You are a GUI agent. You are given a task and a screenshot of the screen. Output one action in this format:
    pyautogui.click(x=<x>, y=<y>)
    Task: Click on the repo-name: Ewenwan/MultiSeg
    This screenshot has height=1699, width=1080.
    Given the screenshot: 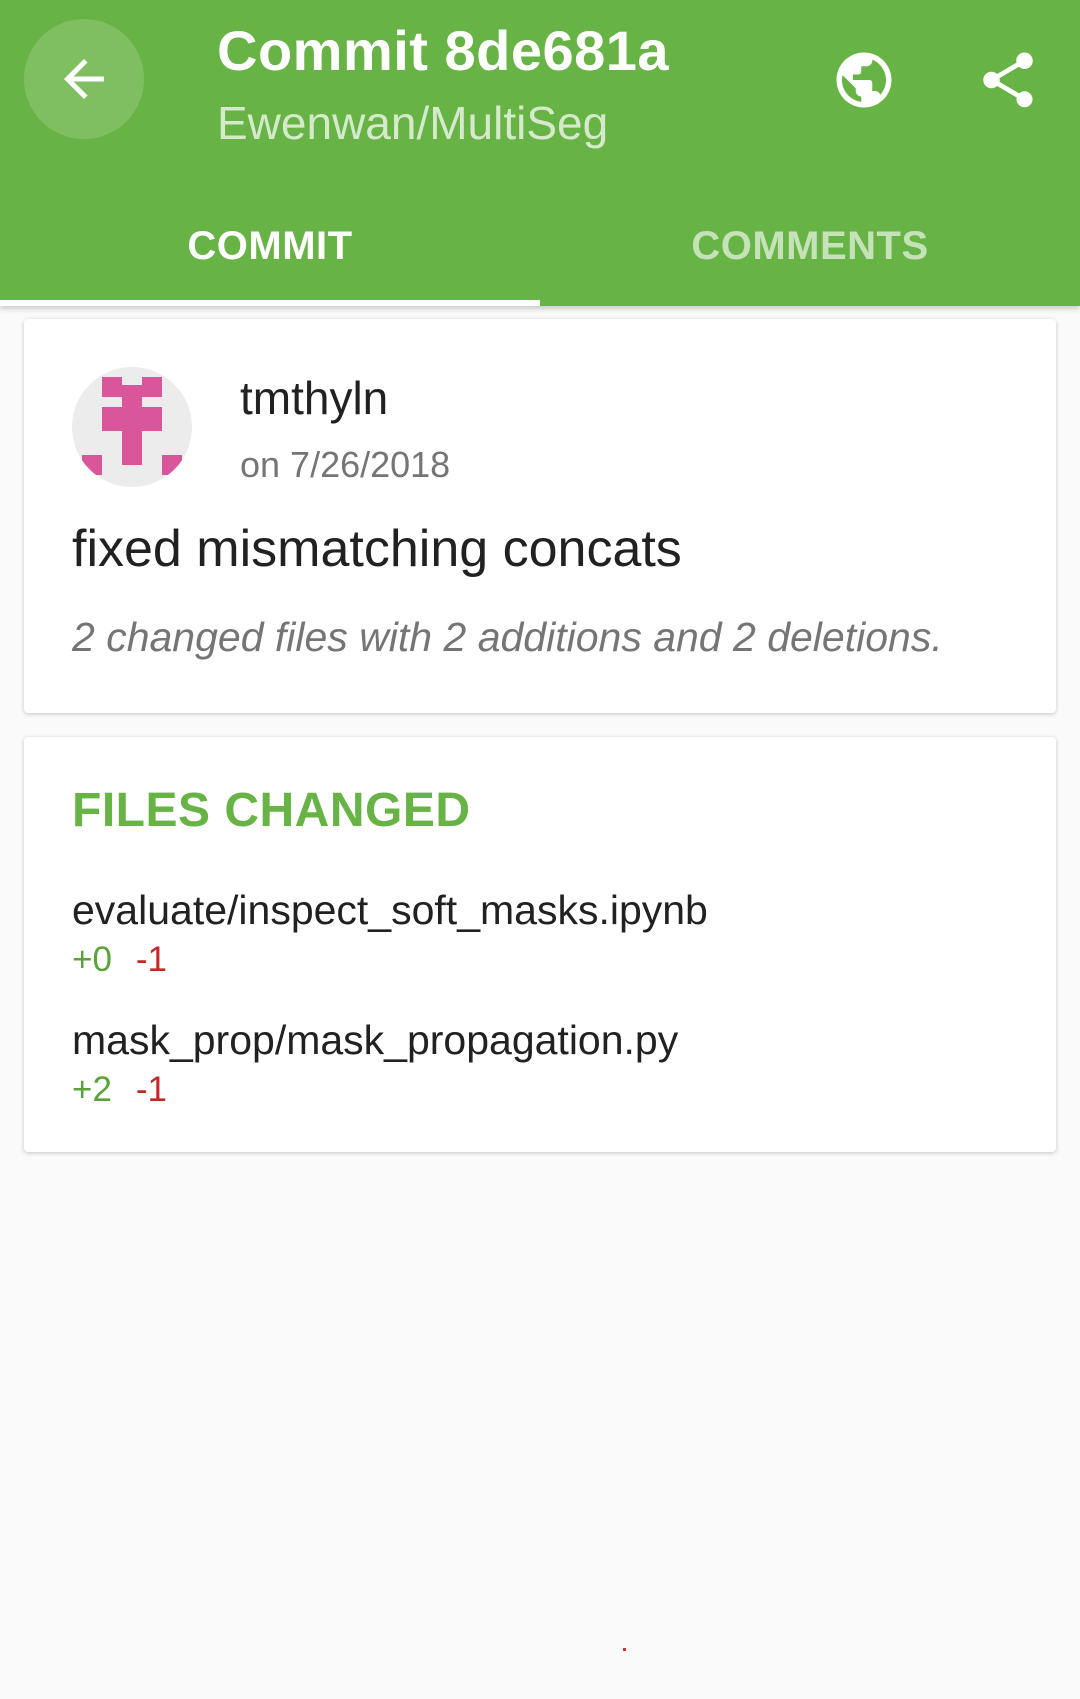 What is the action you would take?
    pyautogui.click(x=412, y=123)
    